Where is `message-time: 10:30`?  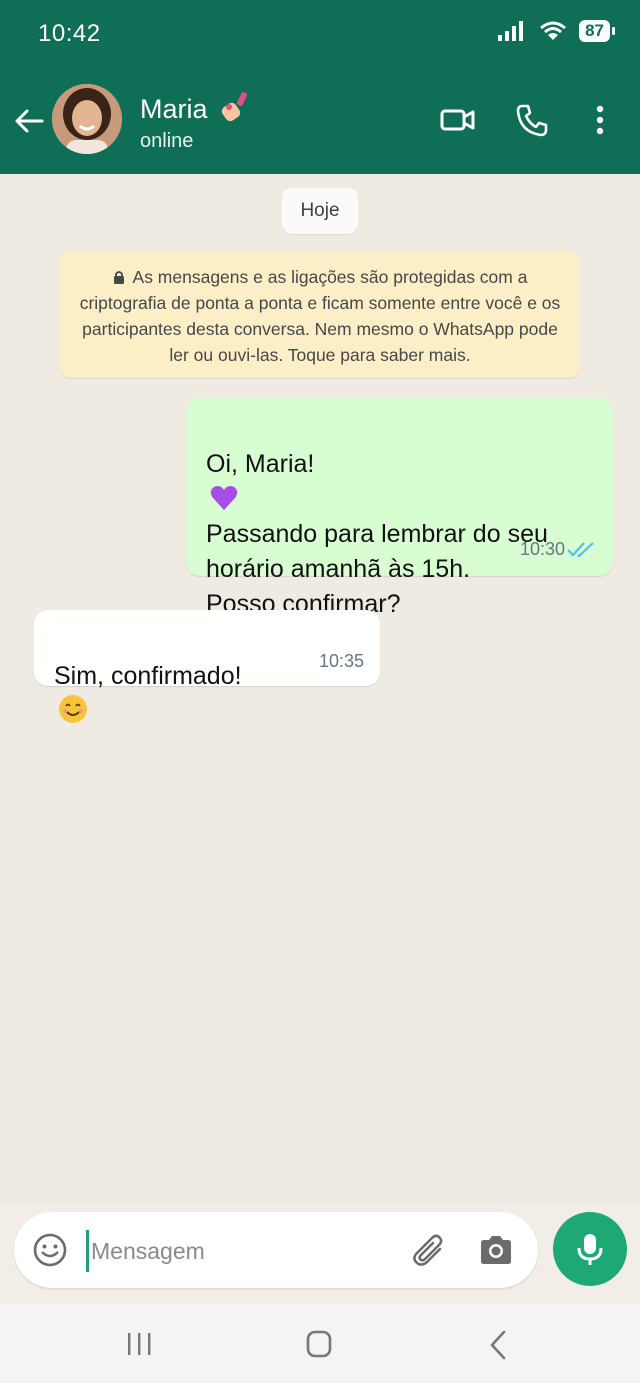 message-time: 10:30 is located at coordinates (542, 549).